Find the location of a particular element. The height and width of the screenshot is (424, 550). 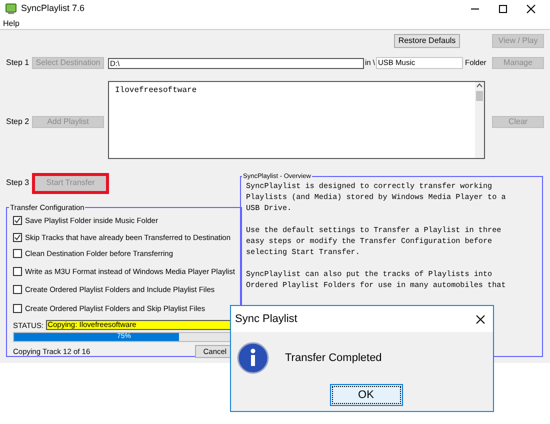

scroll-thumb is located at coordinates (479, 96).